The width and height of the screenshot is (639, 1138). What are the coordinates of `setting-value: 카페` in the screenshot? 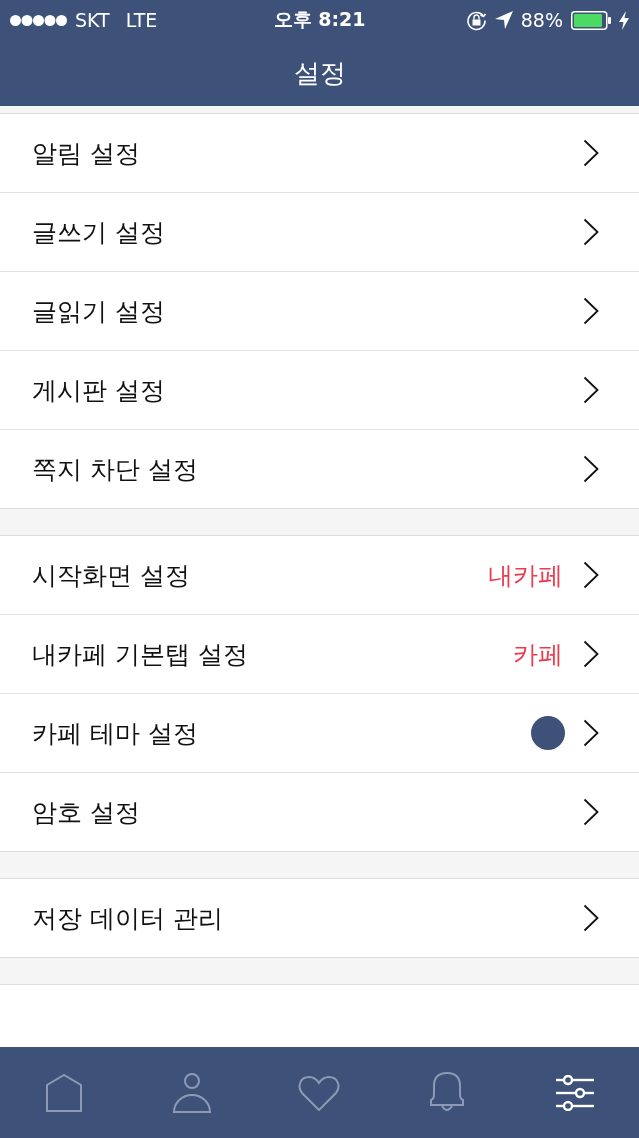 It's located at (538, 654).